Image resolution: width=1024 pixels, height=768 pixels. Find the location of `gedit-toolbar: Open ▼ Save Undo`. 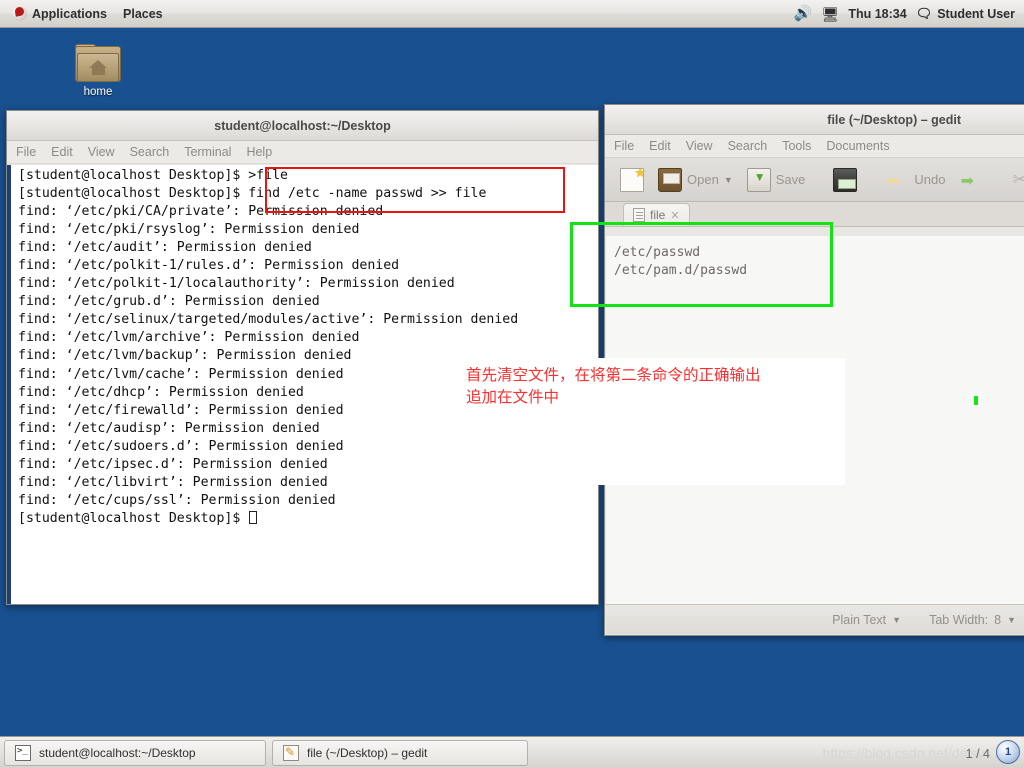

gedit-toolbar: Open ▼ Save Undo is located at coordinates (814, 180).